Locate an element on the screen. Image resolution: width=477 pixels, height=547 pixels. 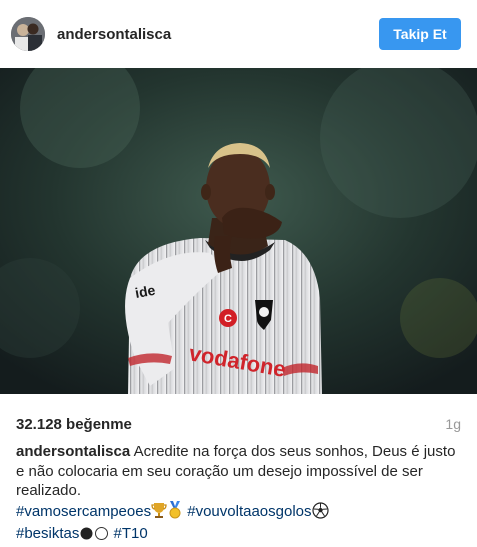
header-username: andersontalisca is located at coordinates (218, 34).